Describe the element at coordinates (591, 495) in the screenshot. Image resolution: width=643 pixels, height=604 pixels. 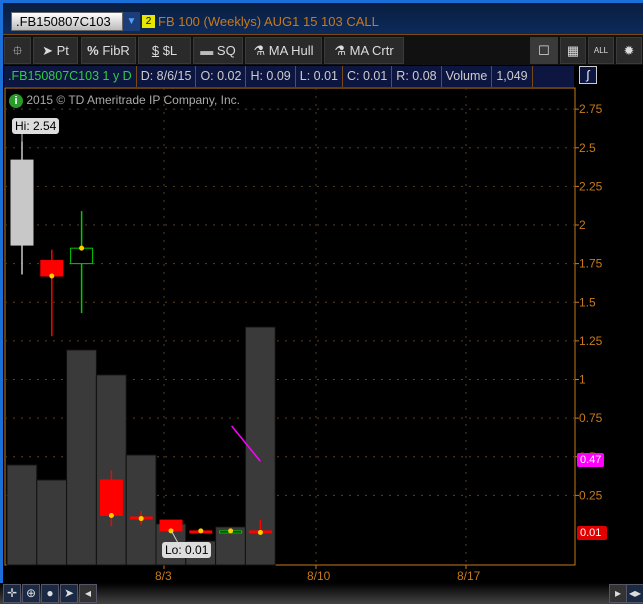
I see `y-tick-label: 0.25` at that location.